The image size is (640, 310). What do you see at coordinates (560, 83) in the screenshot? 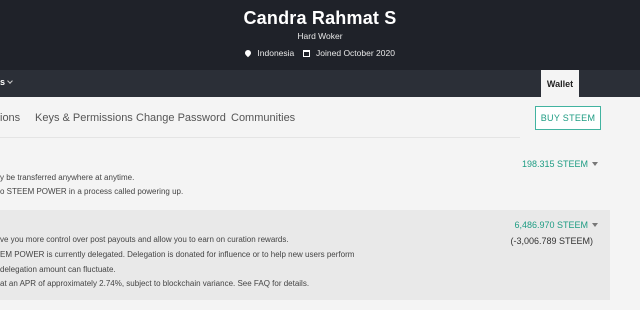
I see `tab-wallet: Wallet` at bounding box center [560, 83].